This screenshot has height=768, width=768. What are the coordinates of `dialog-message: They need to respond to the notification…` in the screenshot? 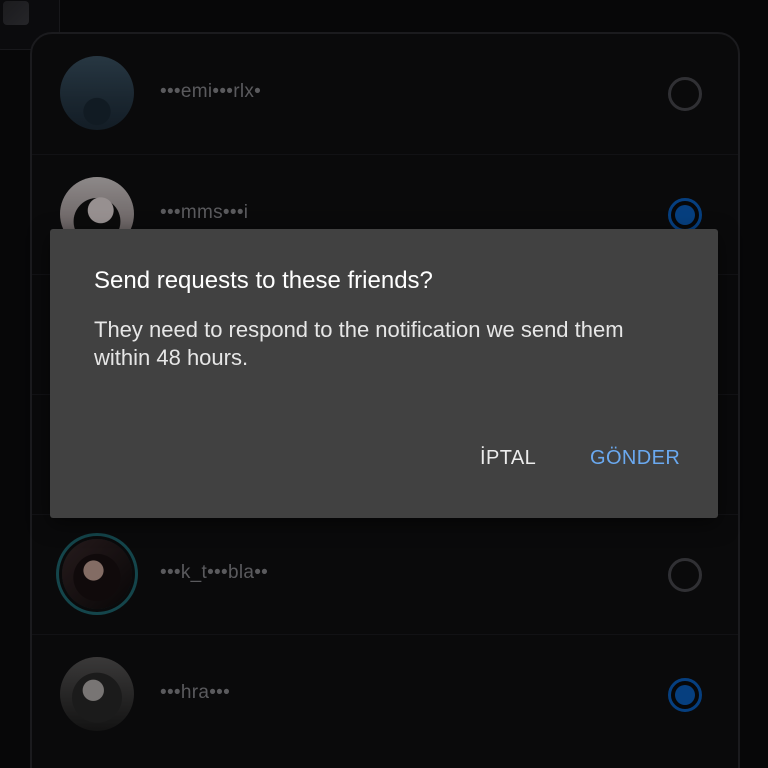 It's located at (359, 343).